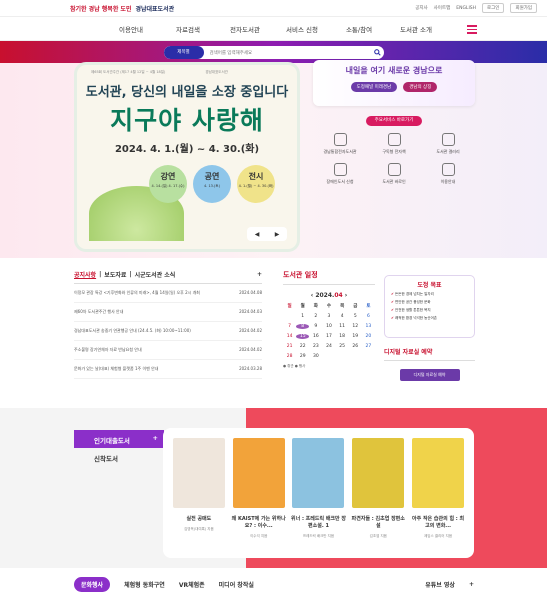 The image size is (547, 600). I want to click on tab-press: 보도자료, so click(115, 274).